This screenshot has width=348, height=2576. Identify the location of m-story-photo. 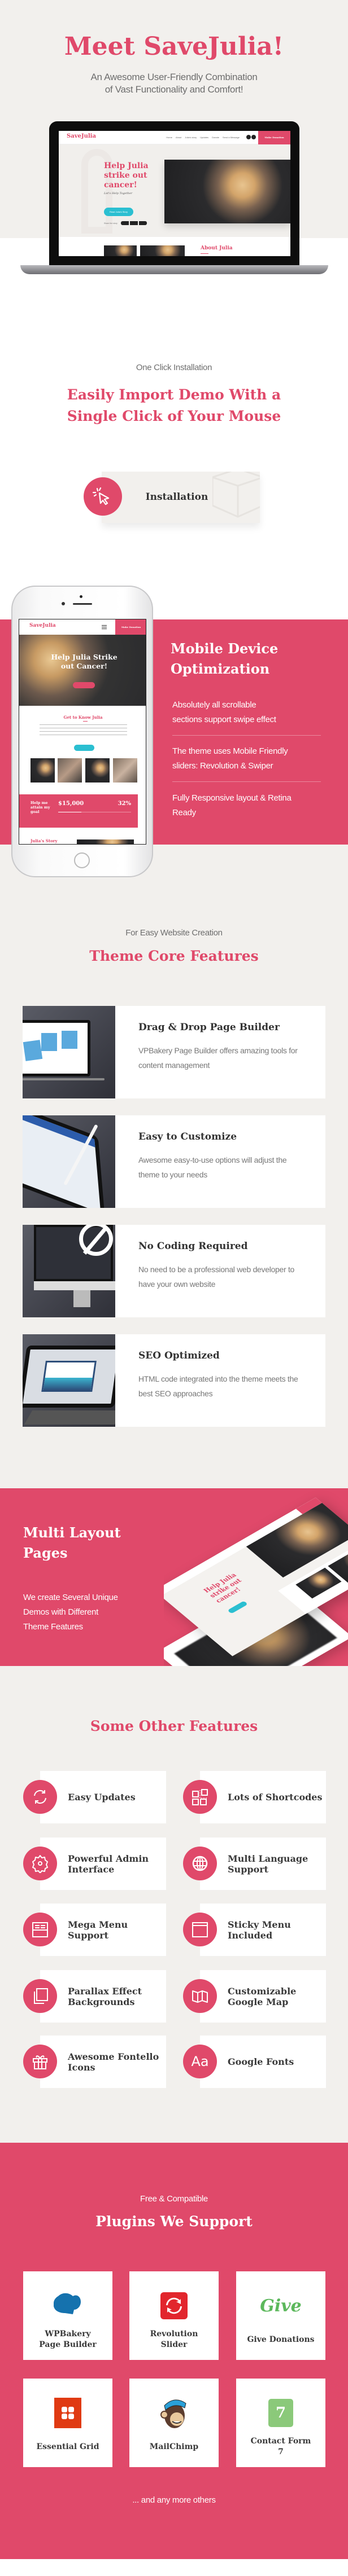
(106, 841).